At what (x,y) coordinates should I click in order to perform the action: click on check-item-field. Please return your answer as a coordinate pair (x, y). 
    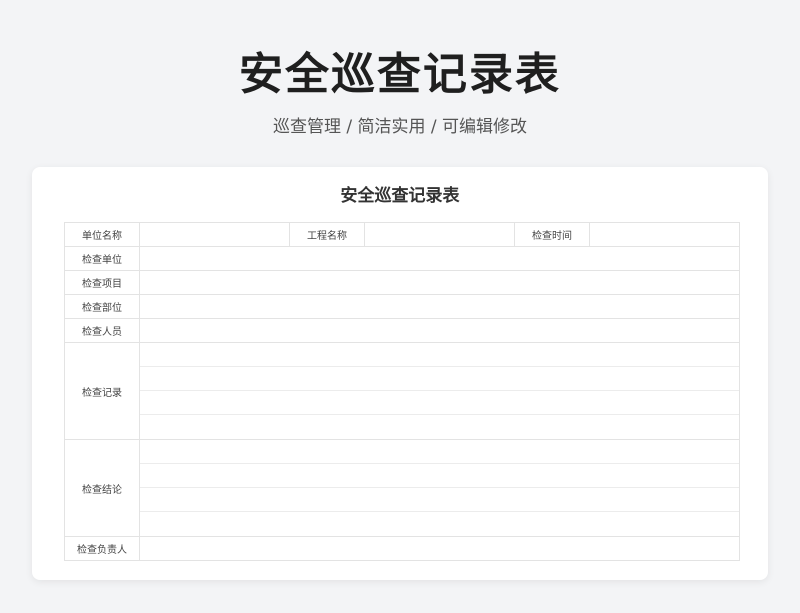
    Looking at the image, I should click on (439, 282).